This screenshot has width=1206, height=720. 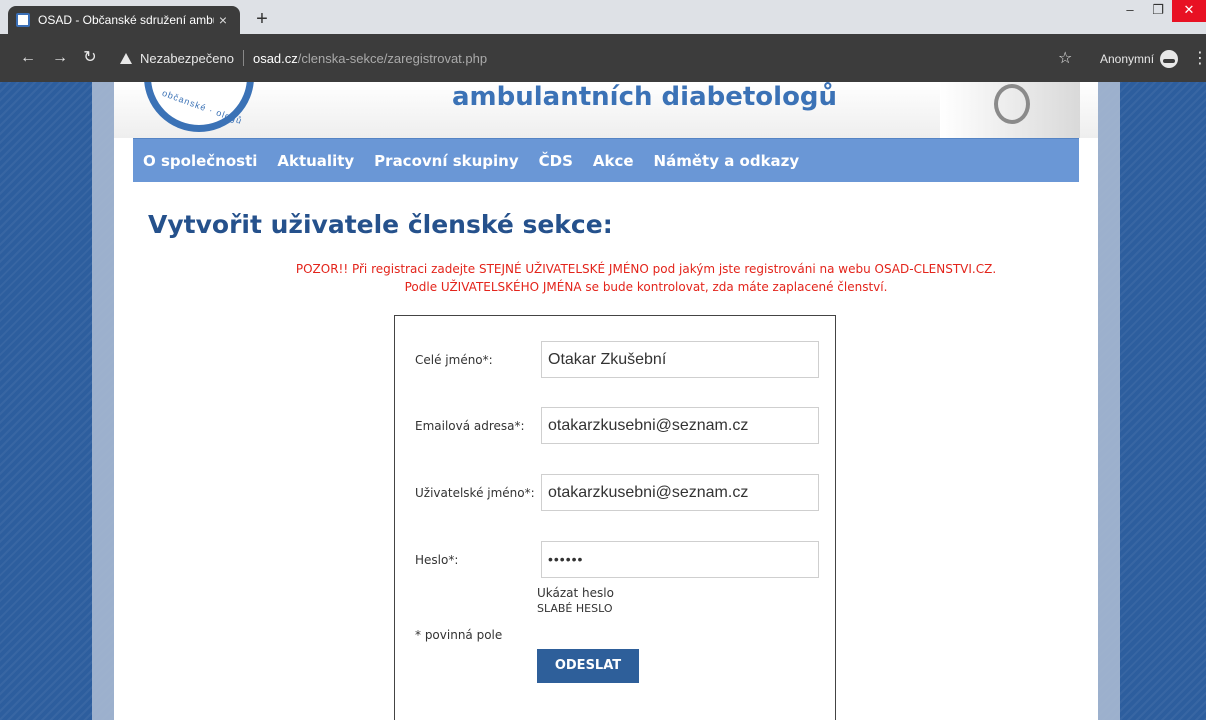 I want to click on site-favicon-icon, so click(x=23, y=20).